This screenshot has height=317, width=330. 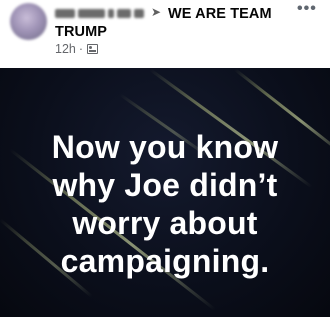 What do you see at coordinates (65, 49) in the screenshot?
I see `post-timestamp: 12h` at bounding box center [65, 49].